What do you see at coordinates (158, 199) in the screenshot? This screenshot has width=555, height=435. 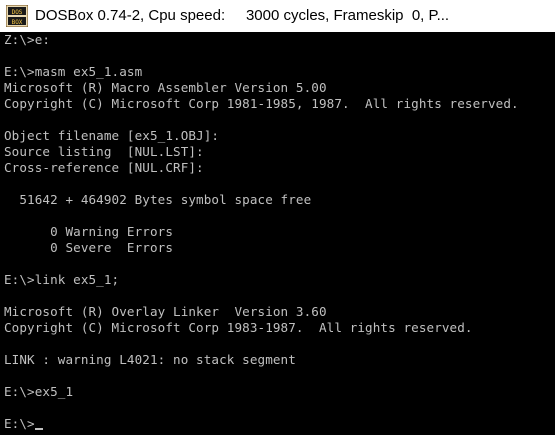 I see `console-line: 51642 + 464902 Bytes symbol space free` at bounding box center [158, 199].